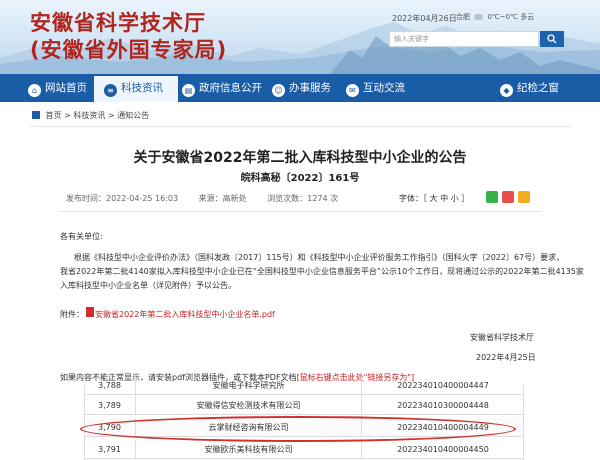  Describe the element at coordinates (54, 115) in the screenshot. I see `breadcrumb-home: 首页` at that location.